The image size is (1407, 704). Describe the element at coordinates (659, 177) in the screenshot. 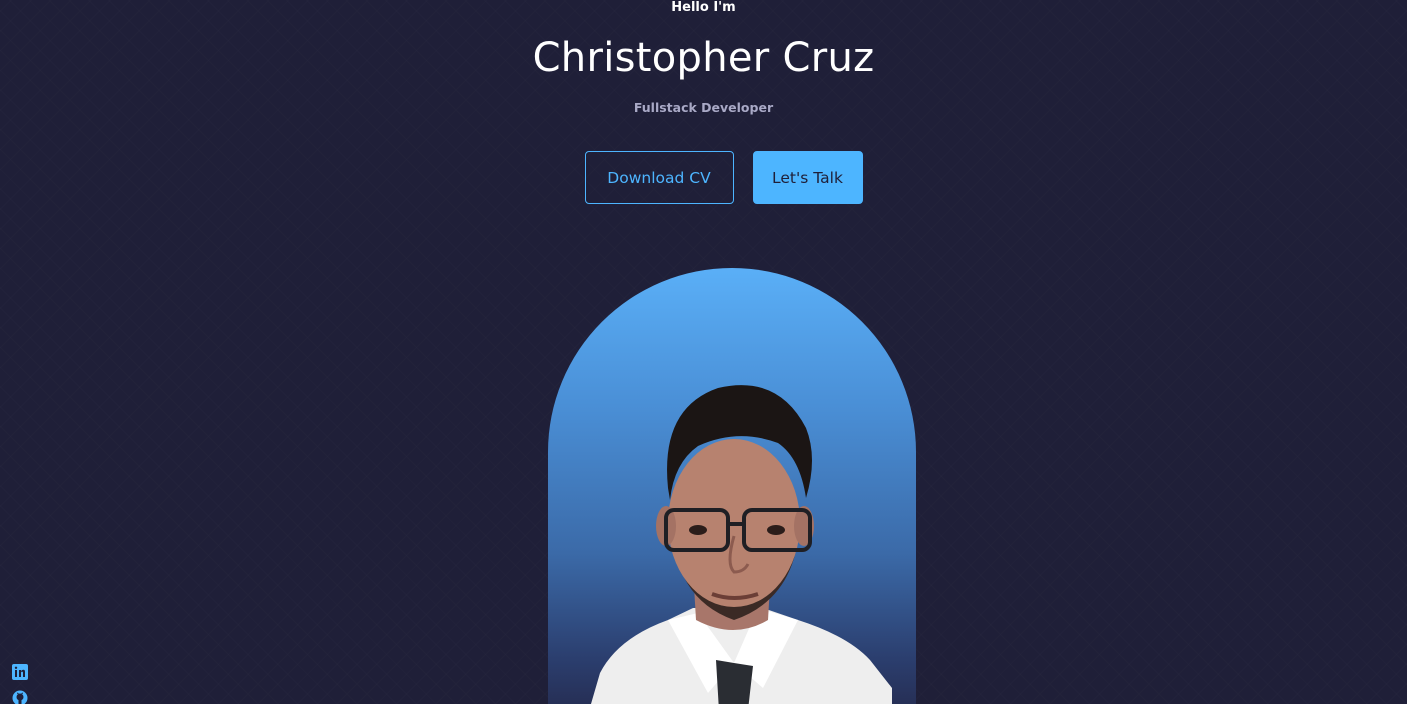

I see `download-cv-button: Download CV` at that location.